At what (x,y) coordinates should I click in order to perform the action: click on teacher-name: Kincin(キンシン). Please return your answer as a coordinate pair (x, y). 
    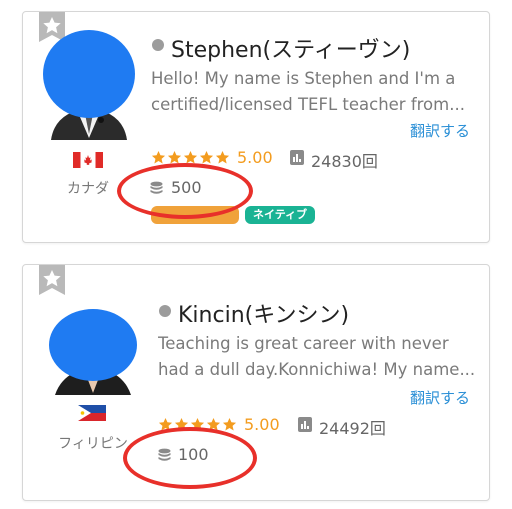
    Looking at the image, I should click on (263, 313).